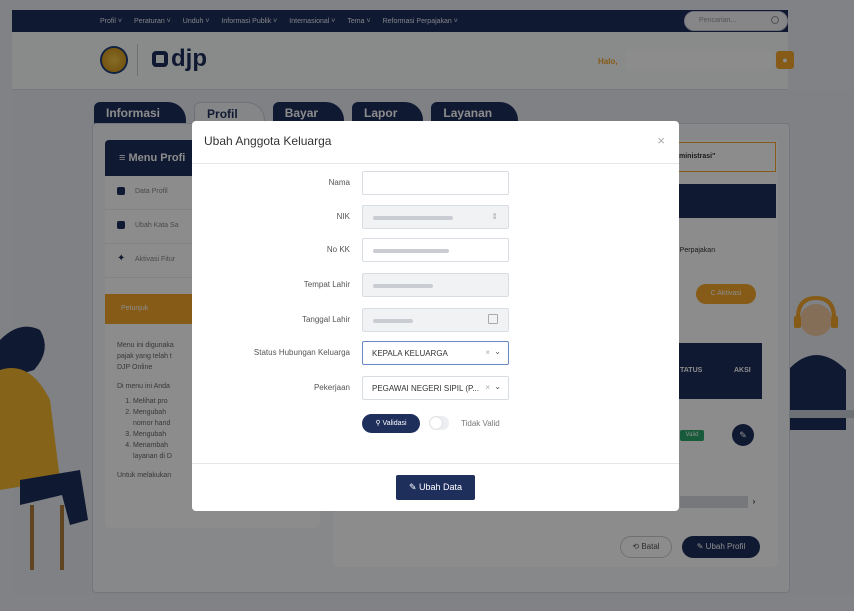 The width and height of the screenshot is (854, 611). I want to click on nik-field: ⇕, so click(435, 217).